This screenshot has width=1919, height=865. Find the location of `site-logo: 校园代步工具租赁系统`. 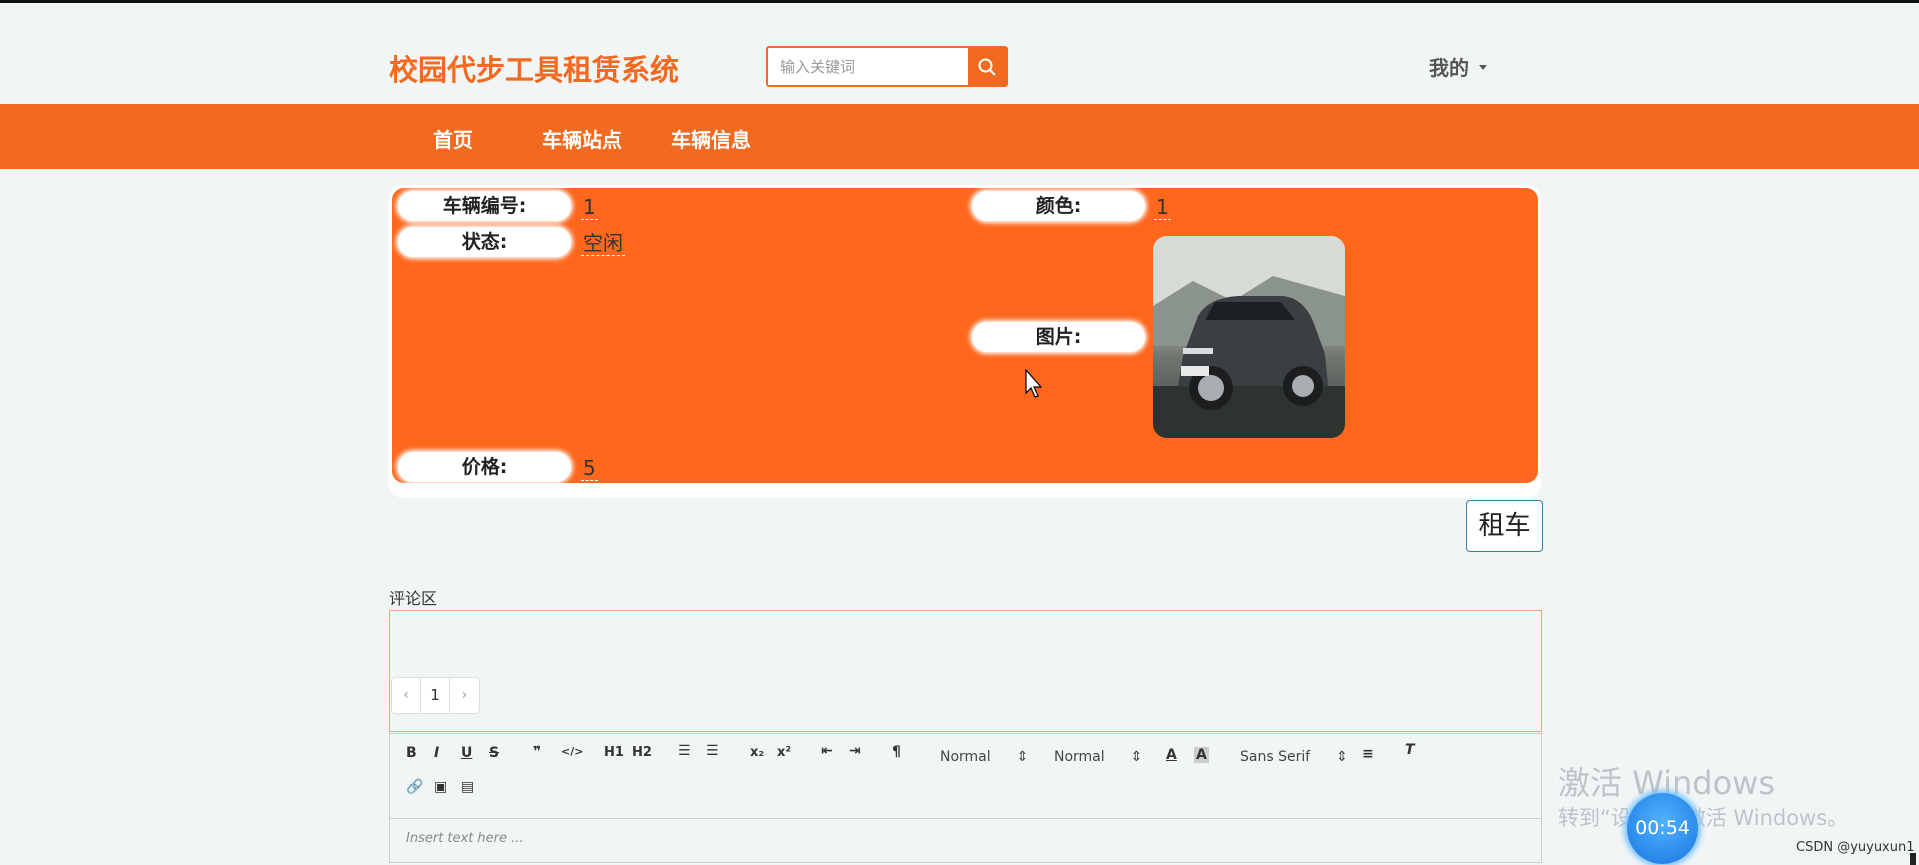

site-logo: 校园代步工具租赁系统 is located at coordinates (534, 68).